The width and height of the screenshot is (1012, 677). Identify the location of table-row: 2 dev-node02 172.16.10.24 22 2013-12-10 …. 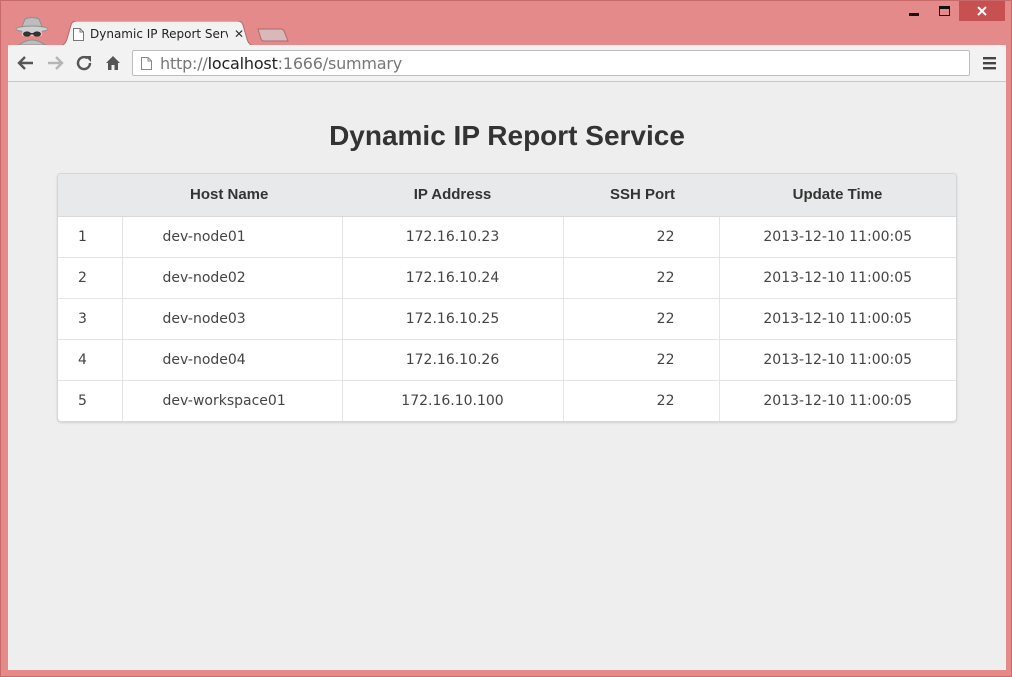
(507, 277).